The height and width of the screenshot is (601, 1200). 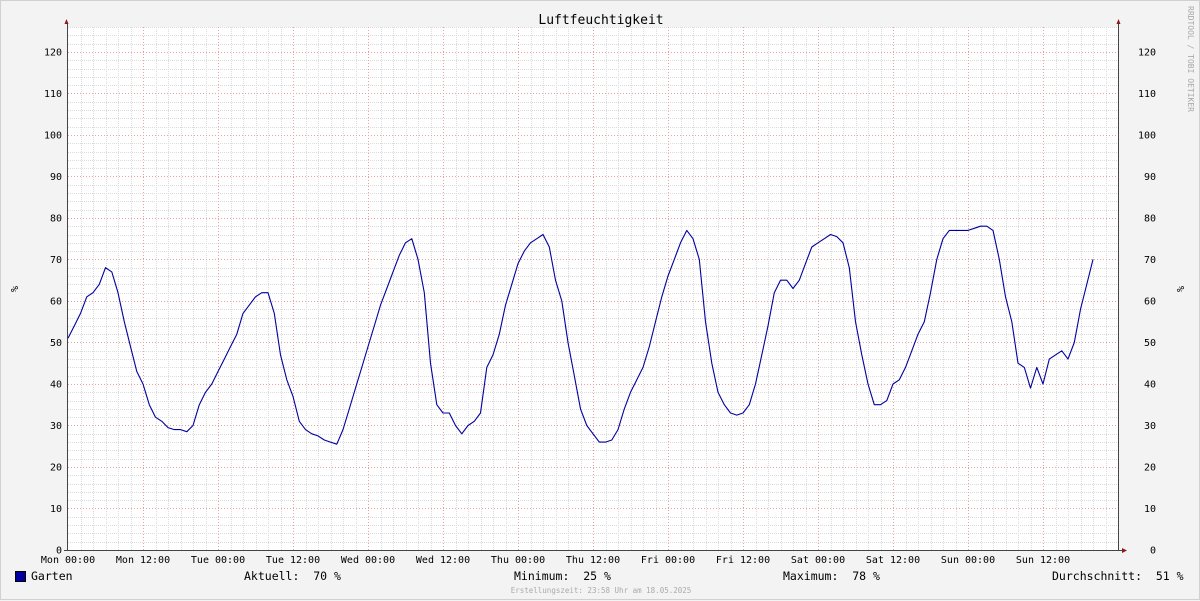 I want to click on x-tick-label: Tue 00:00, so click(x=218, y=560).